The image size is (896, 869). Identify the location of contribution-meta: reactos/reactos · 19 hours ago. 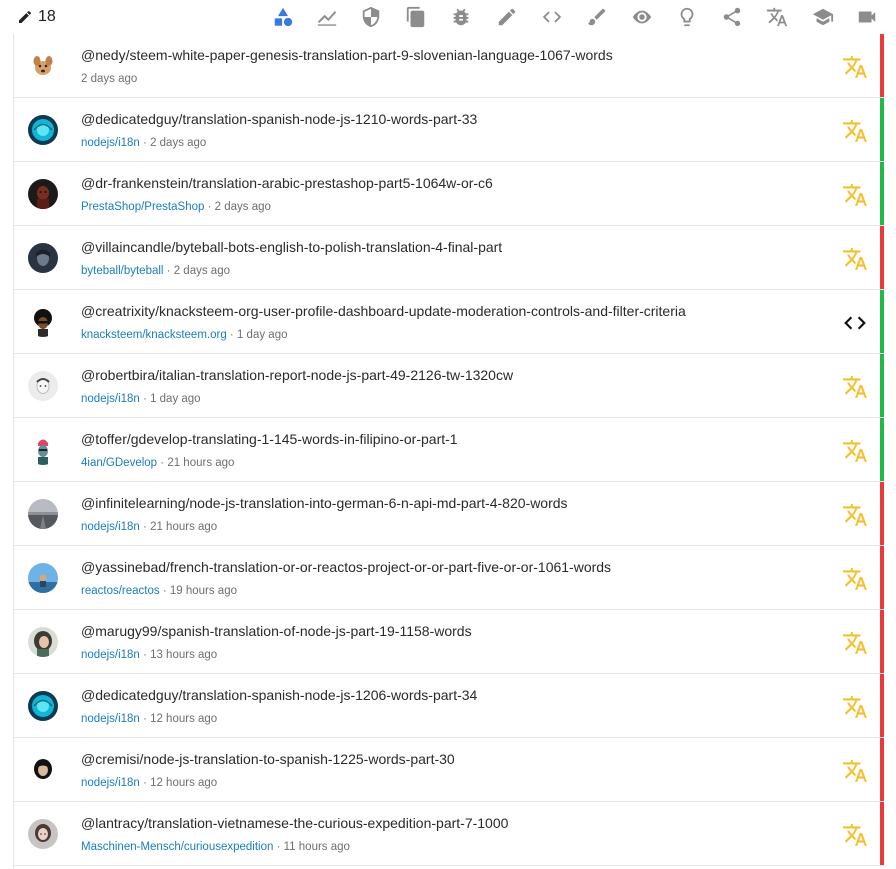
(159, 591).